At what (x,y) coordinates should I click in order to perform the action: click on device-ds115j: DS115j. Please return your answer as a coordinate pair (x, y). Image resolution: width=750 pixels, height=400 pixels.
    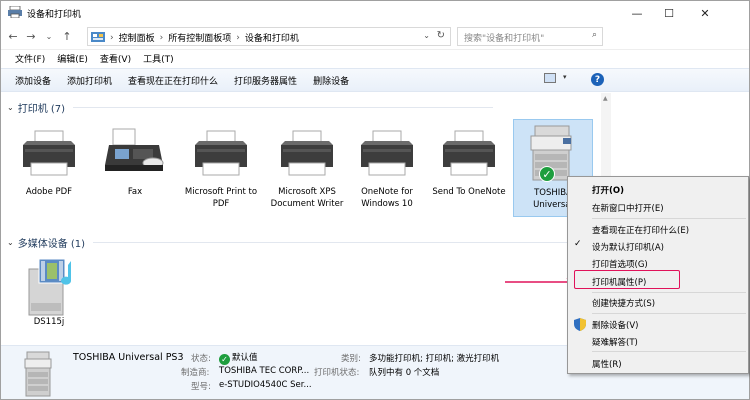
    Looking at the image, I should click on (49, 290).